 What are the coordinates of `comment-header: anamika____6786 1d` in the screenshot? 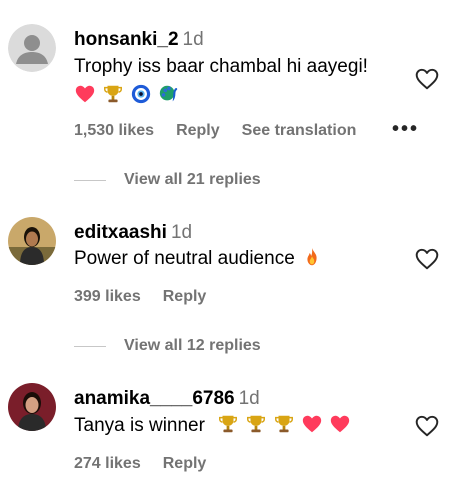 It's located at (167, 399).